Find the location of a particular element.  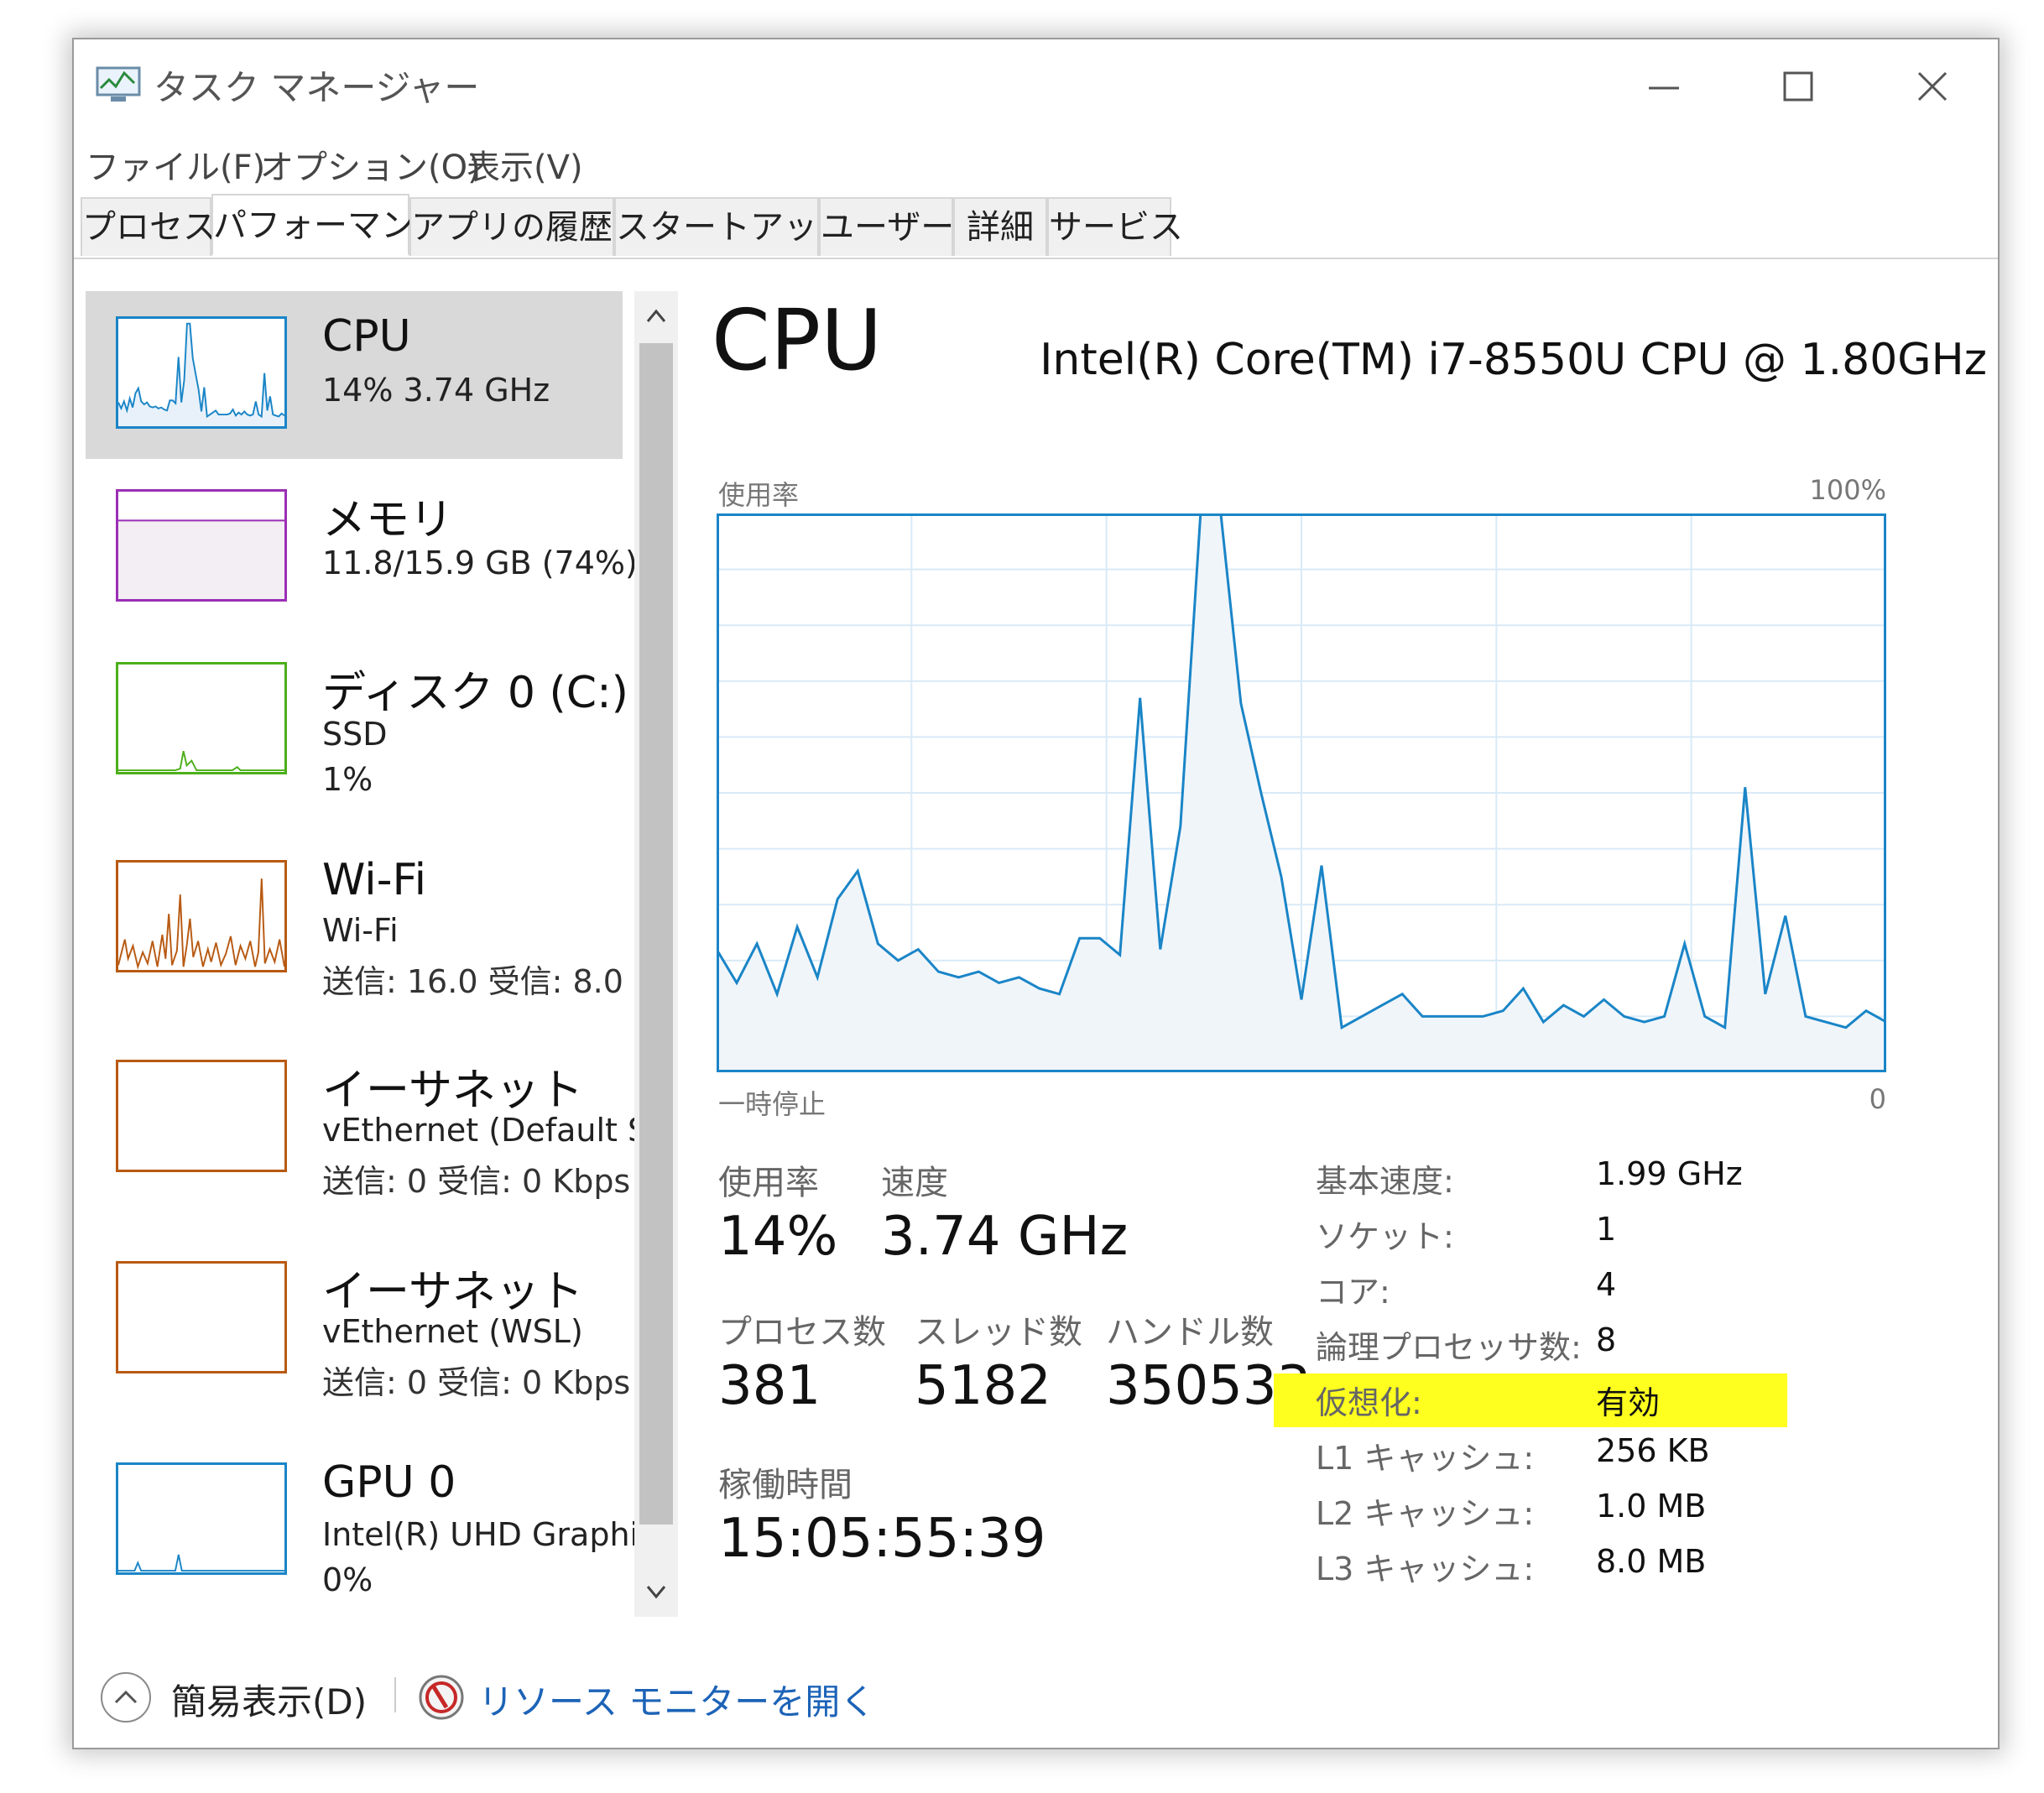

usage-label: 使用率 is located at coordinates (769, 1183).